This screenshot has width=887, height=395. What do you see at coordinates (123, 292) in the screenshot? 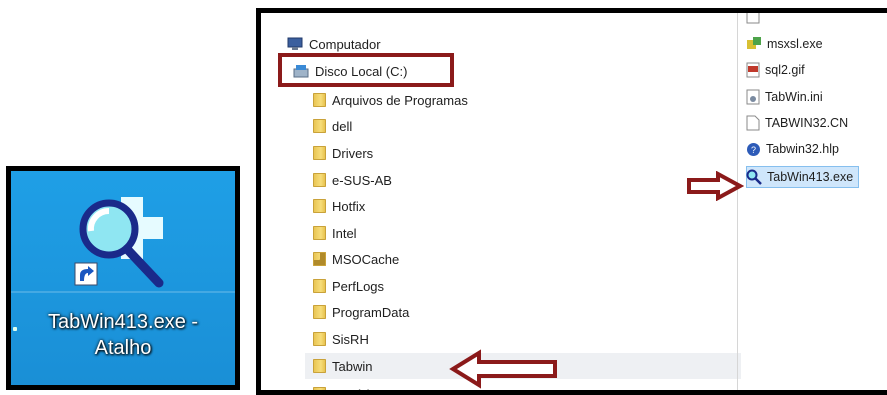
I see `desktop-wallpaper-glow` at bounding box center [123, 292].